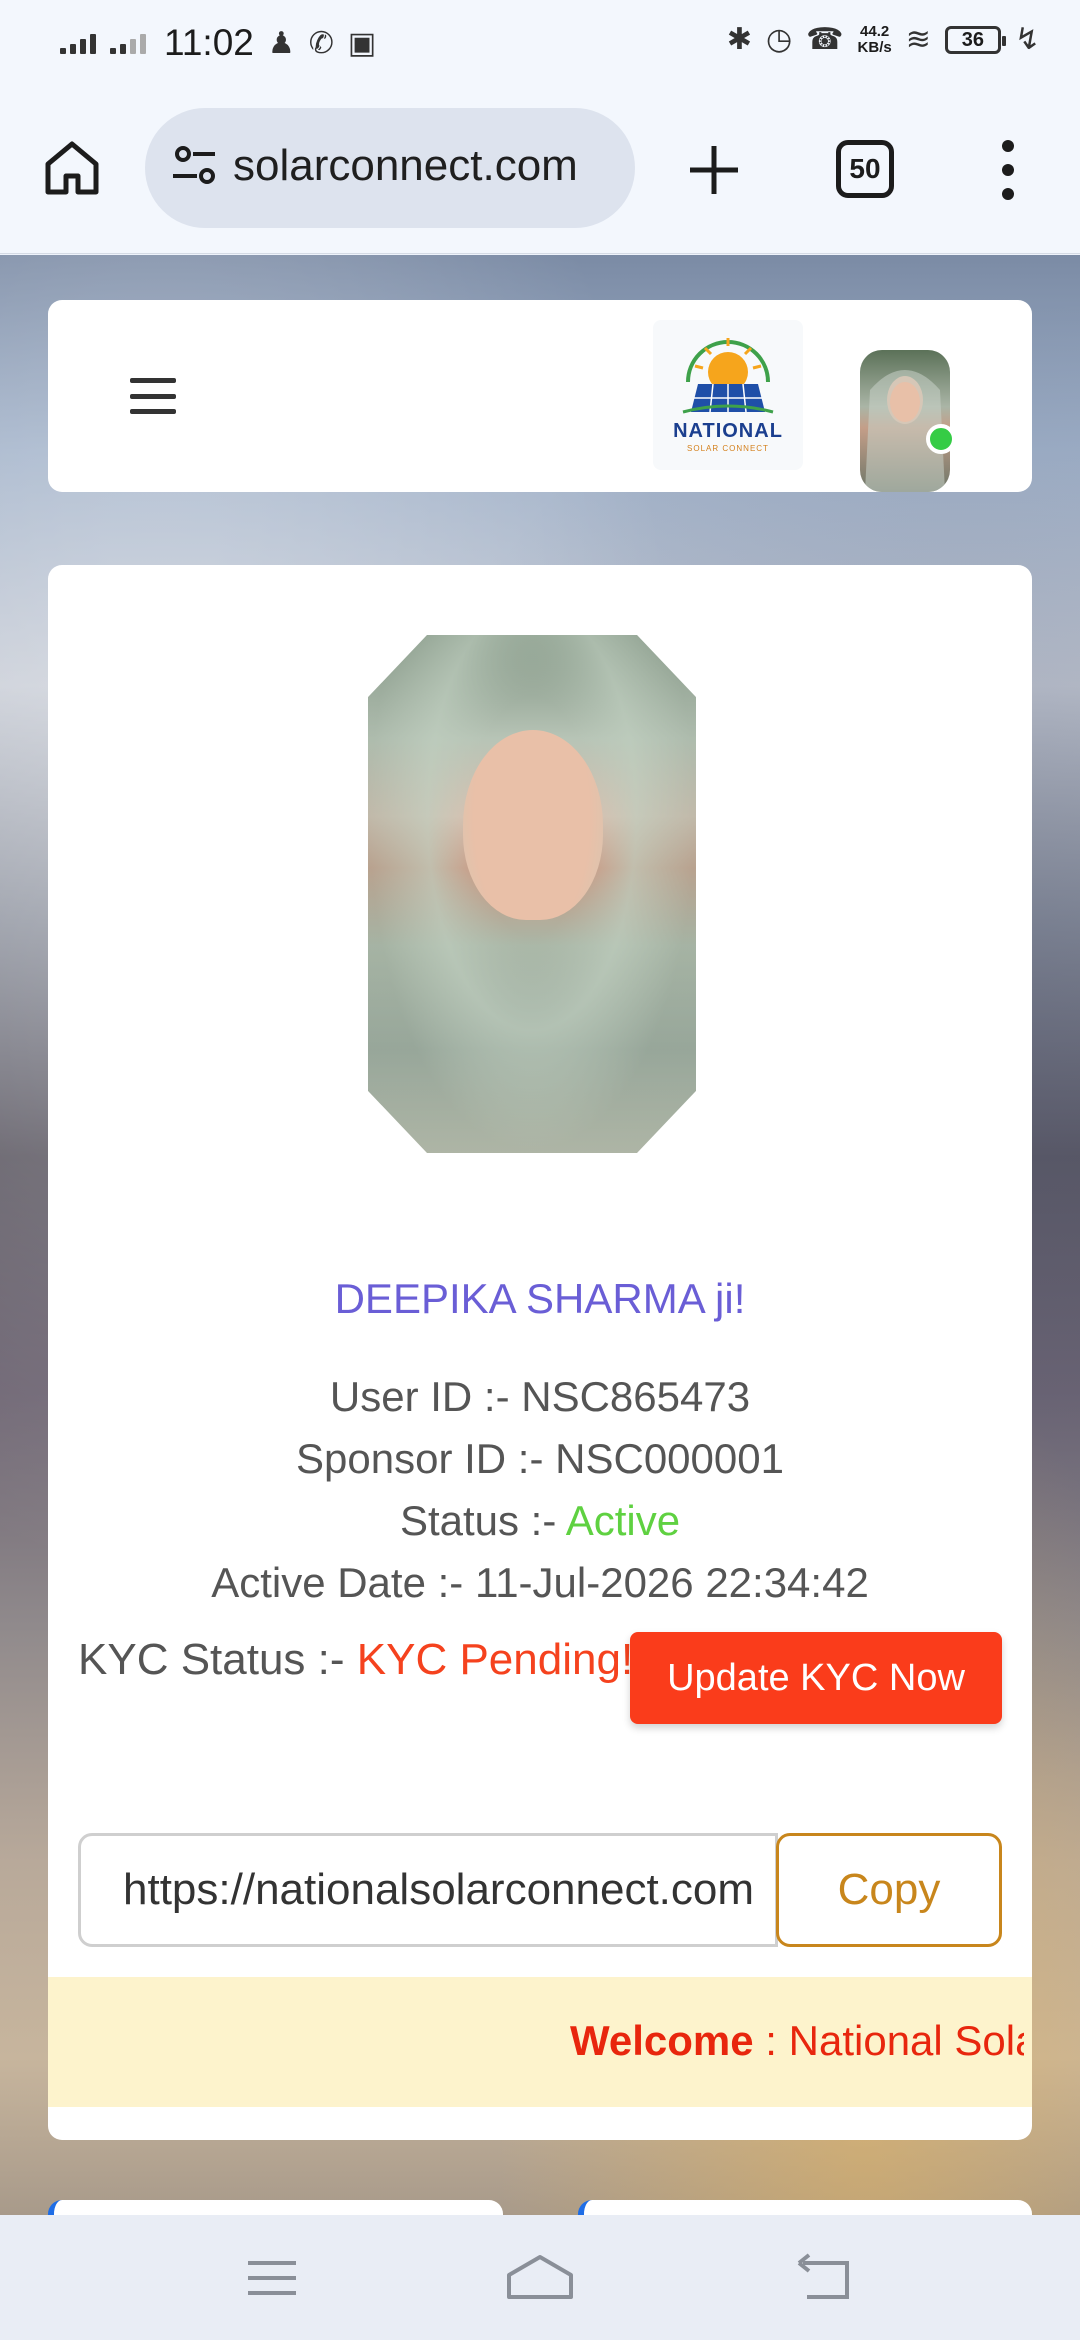 The height and width of the screenshot is (2340, 1080). Describe the element at coordinates (874, 39) in the screenshot. I see `net-speed: 44.2 KB/s` at that location.